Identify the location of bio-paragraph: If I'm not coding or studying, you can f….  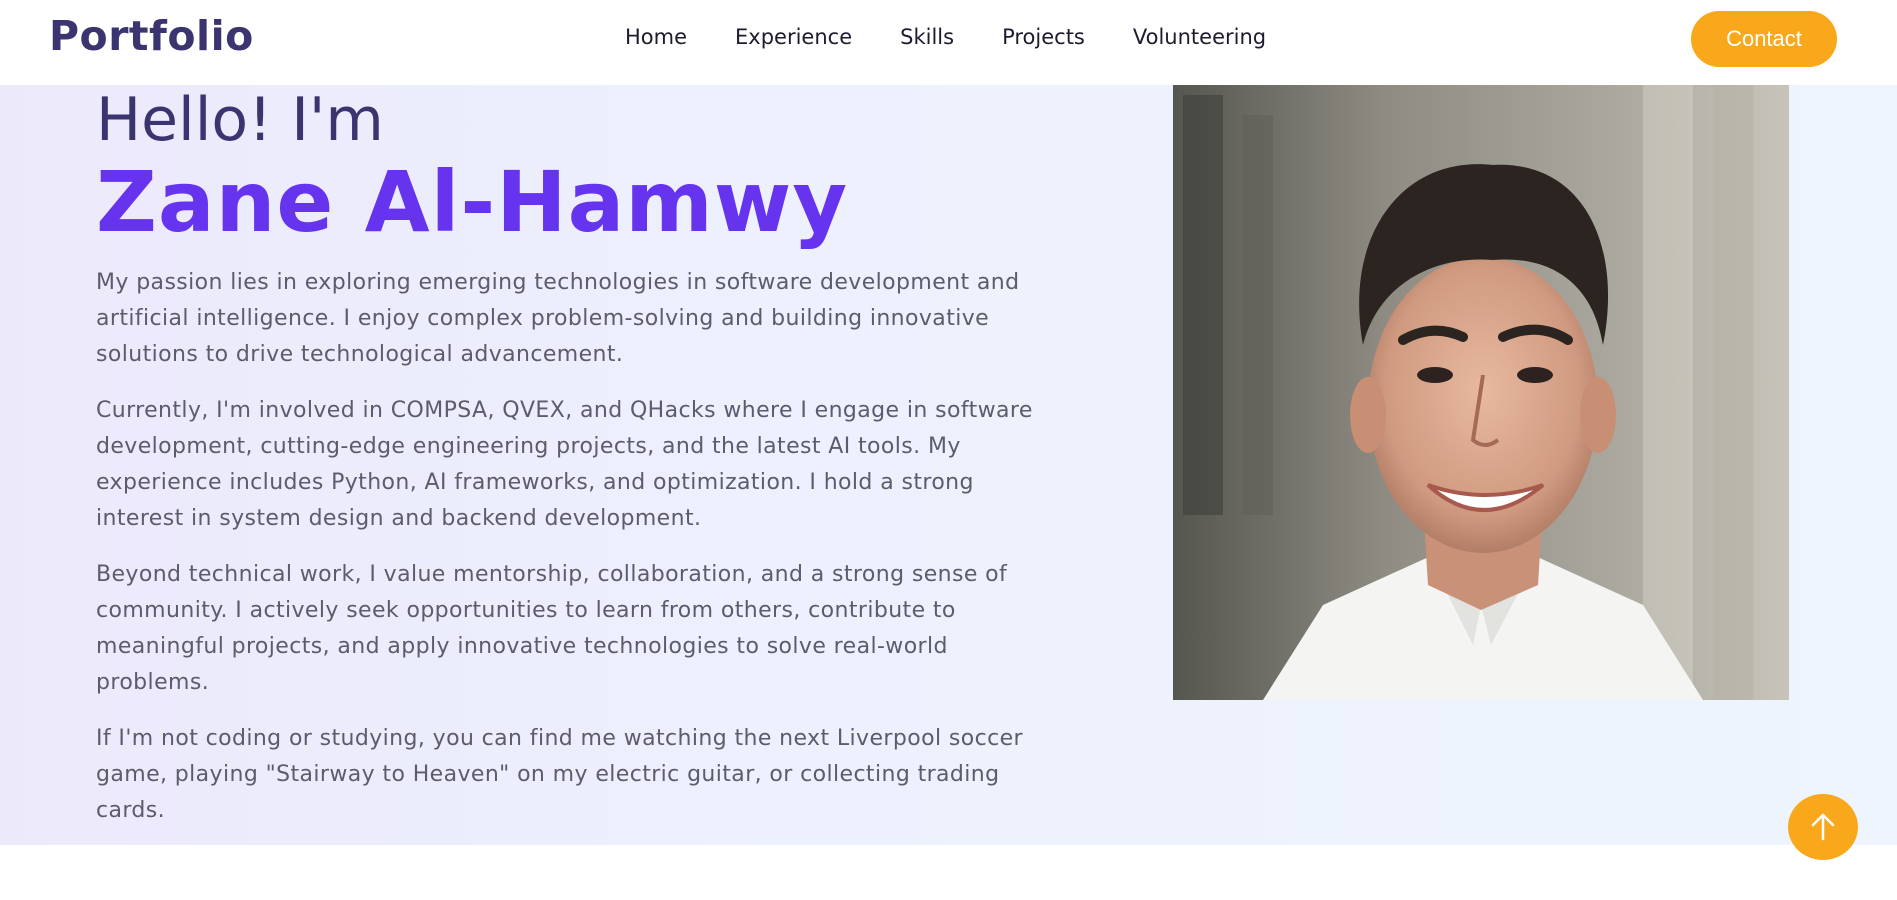
(559, 774).